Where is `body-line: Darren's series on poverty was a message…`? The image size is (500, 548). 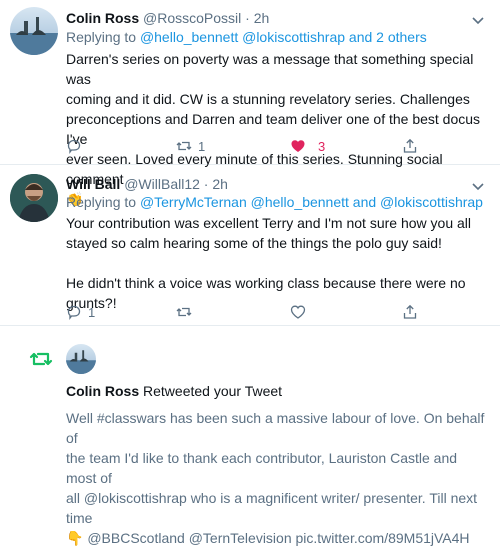
body-line: Darren's series on poverty was a message… is located at coordinates (270, 69).